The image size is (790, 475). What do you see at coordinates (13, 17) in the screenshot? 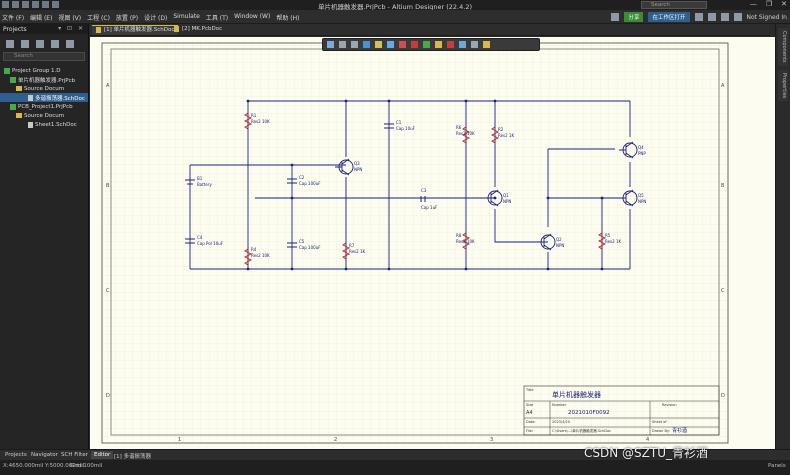
I see `menu-item: 文件 (F)` at bounding box center [13, 17].